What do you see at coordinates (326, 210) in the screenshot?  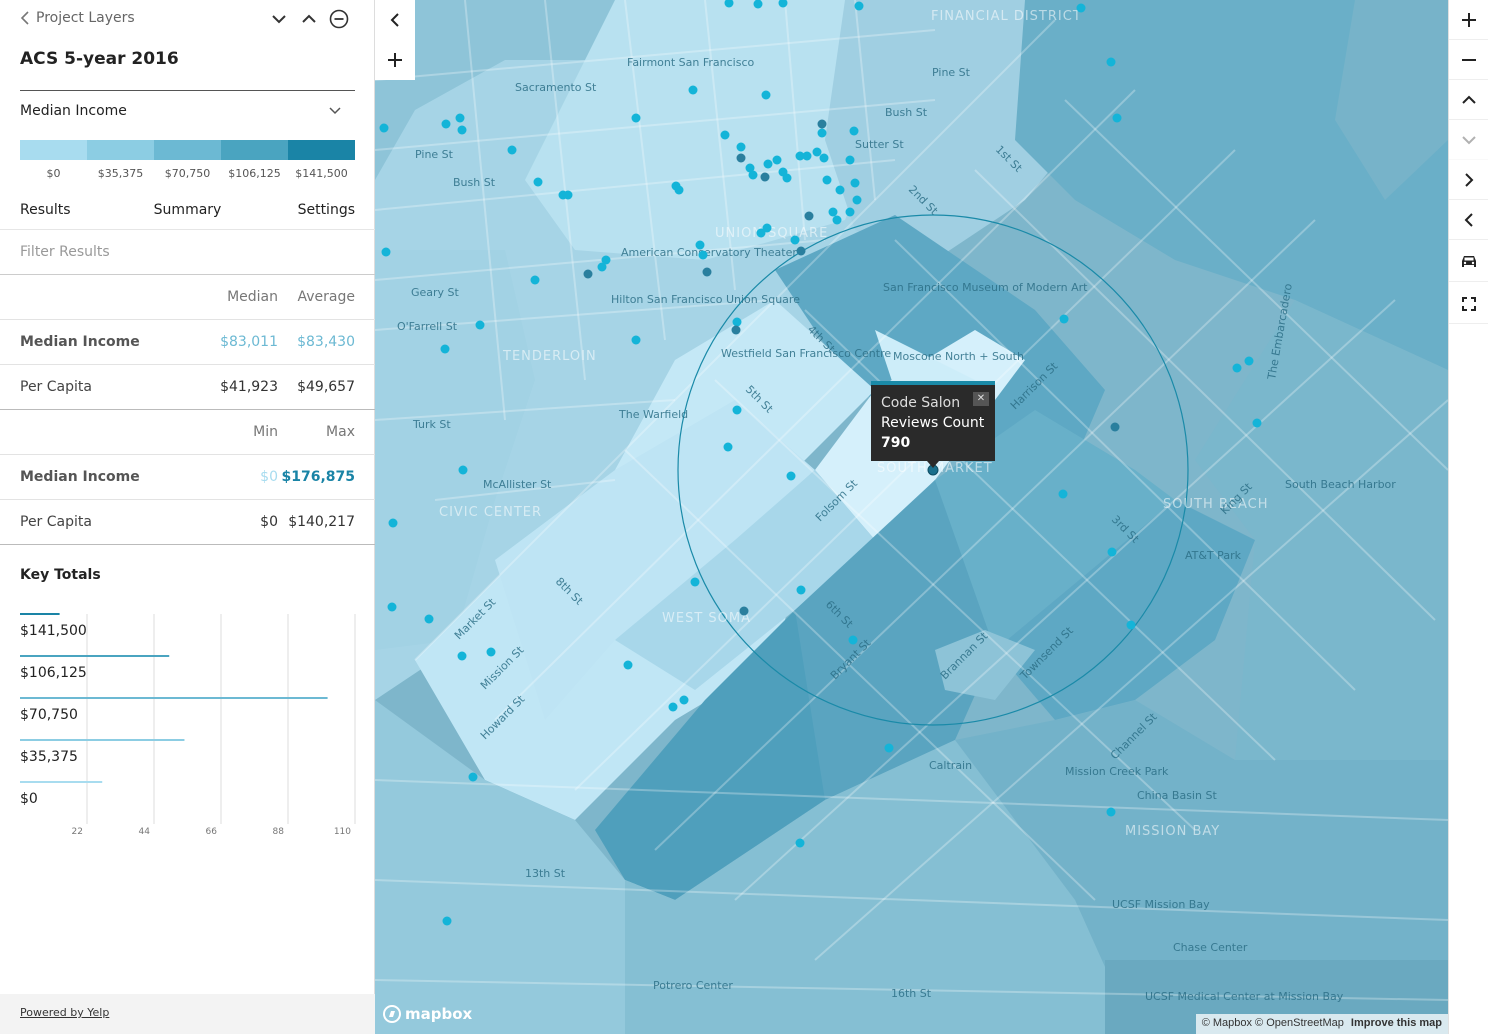 I see `tab-settings: Settings` at bounding box center [326, 210].